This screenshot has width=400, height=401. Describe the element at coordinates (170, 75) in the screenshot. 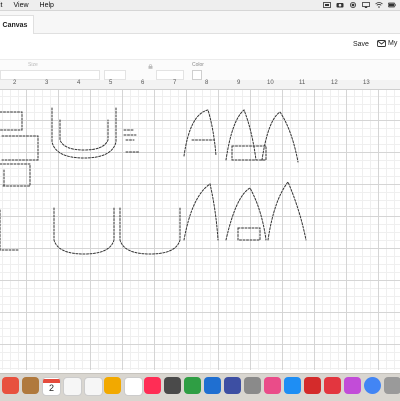

I see `x-field` at that location.